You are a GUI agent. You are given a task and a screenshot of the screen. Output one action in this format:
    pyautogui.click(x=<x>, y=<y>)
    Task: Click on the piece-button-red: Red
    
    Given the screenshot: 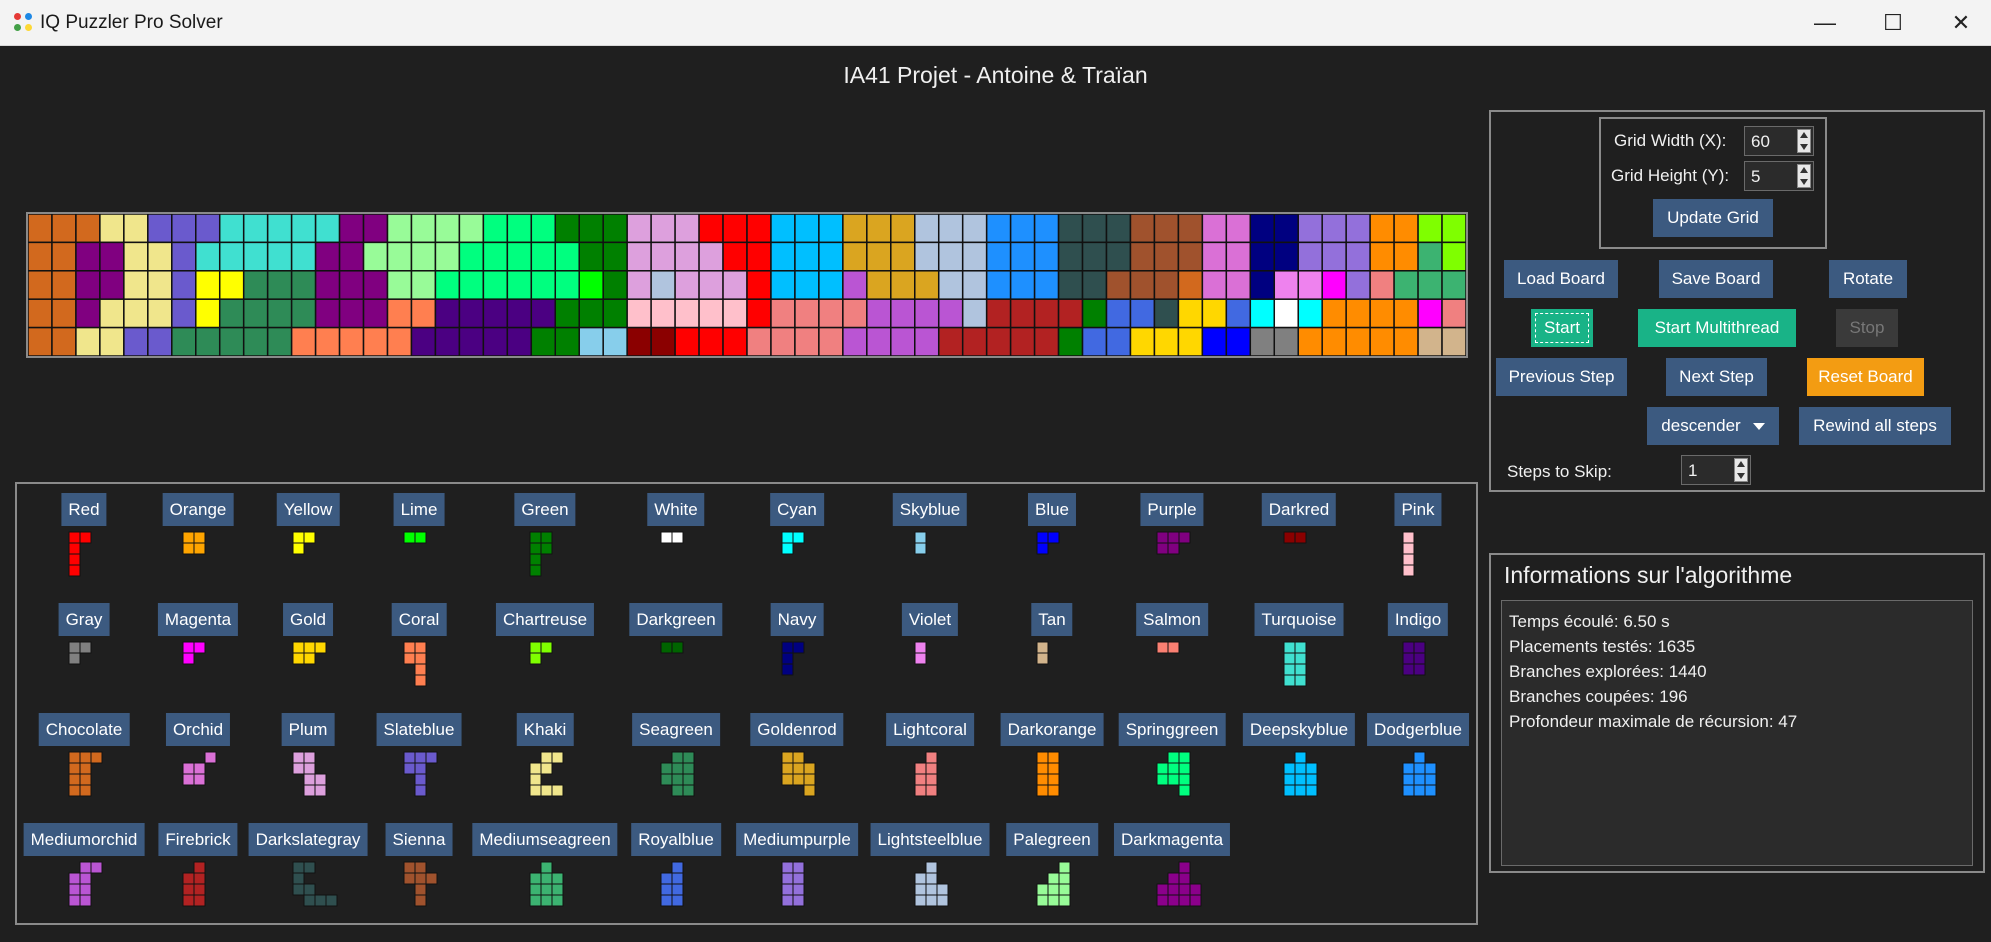 What is the action you would take?
    pyautogui.click(x=84, y=509)
    